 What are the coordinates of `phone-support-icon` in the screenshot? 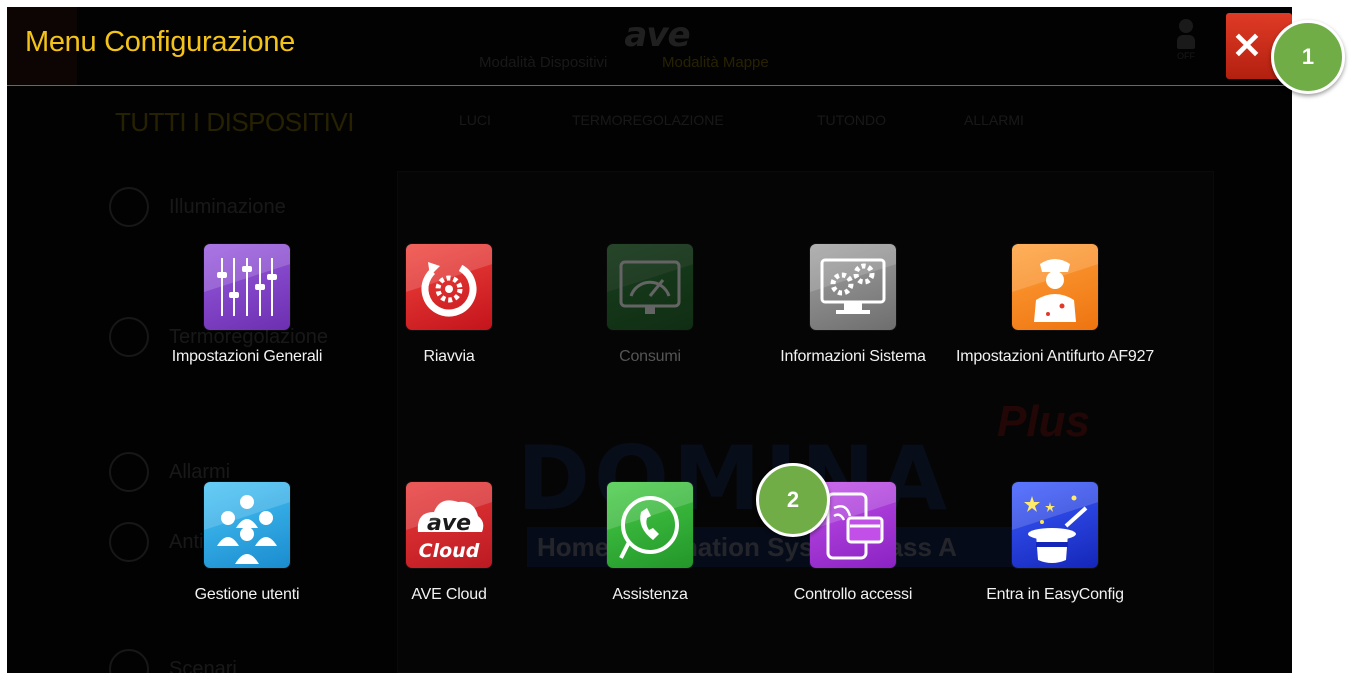 It's located at (650, 525).